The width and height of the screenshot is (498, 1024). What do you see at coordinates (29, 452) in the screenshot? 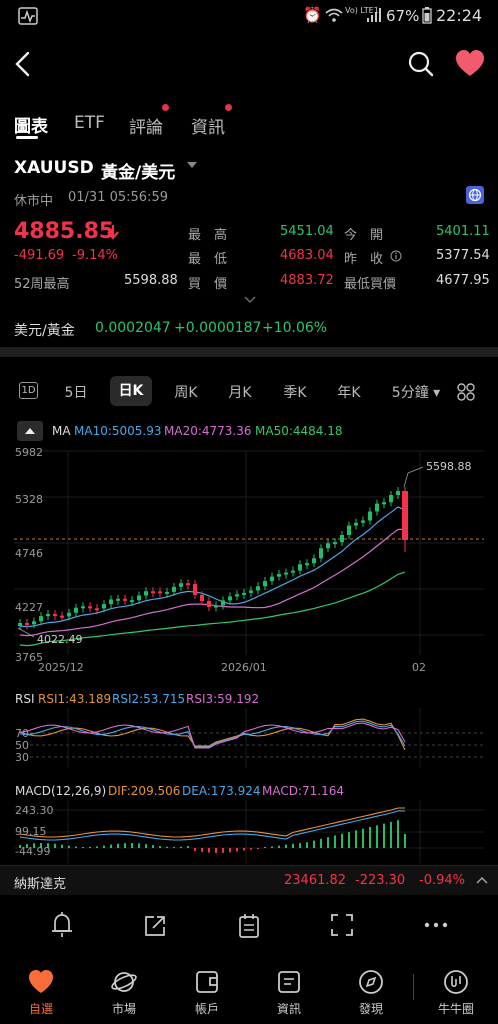
I see `y-tick-top: 5982` at bounding box center [29, 452].